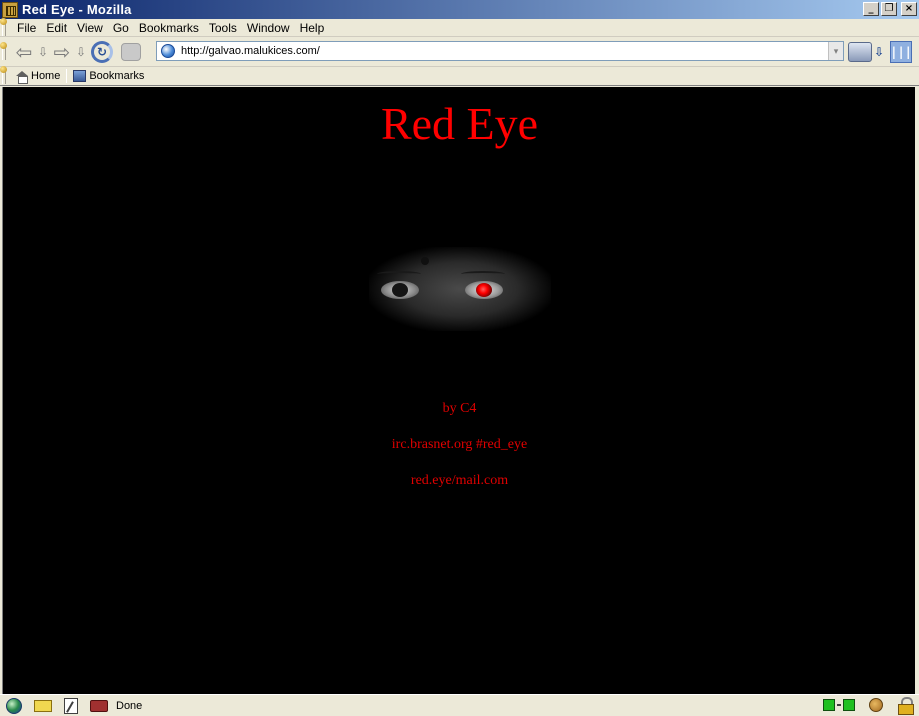 This screenshot has width=919, height=716. I want to click on print-controls: ⇩ |||, so click(880, 52).